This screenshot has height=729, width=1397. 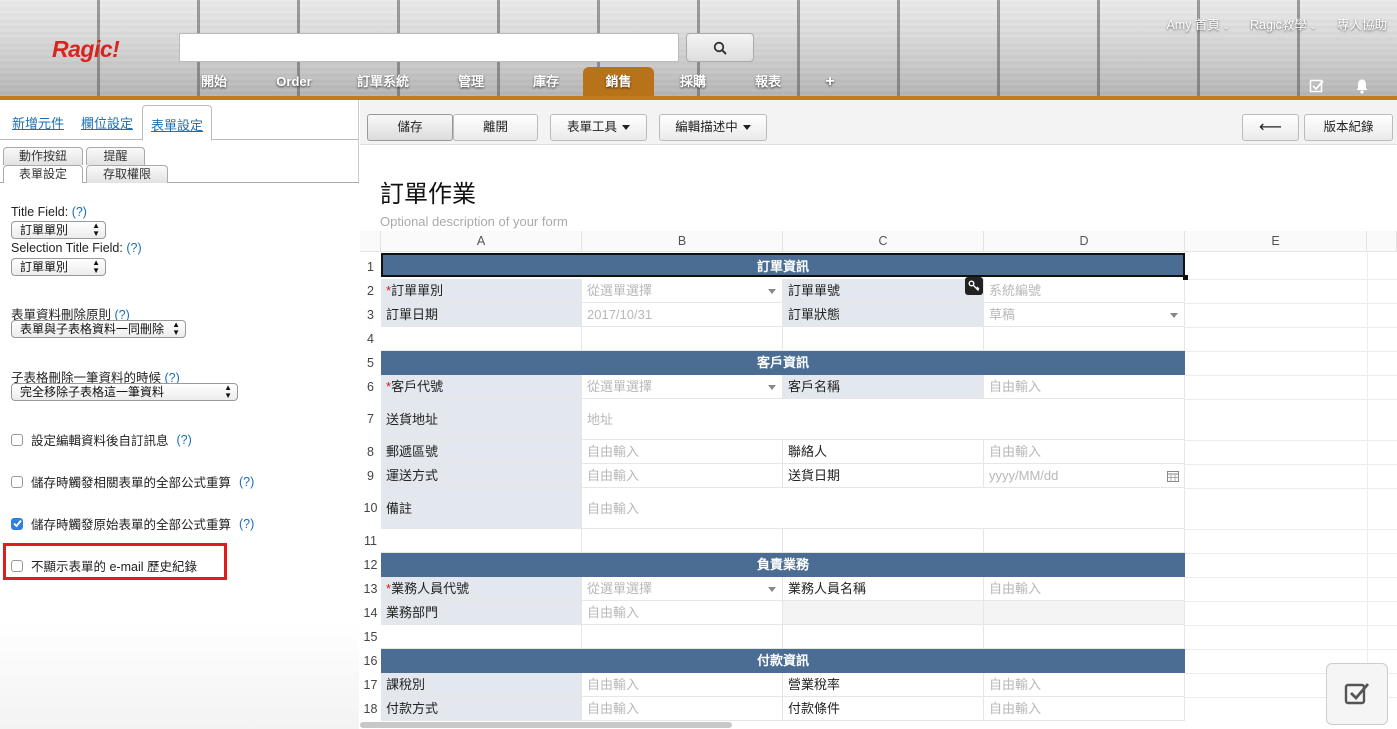 I want to click on field-label: 聯絡人, so click(x=883, y=452).